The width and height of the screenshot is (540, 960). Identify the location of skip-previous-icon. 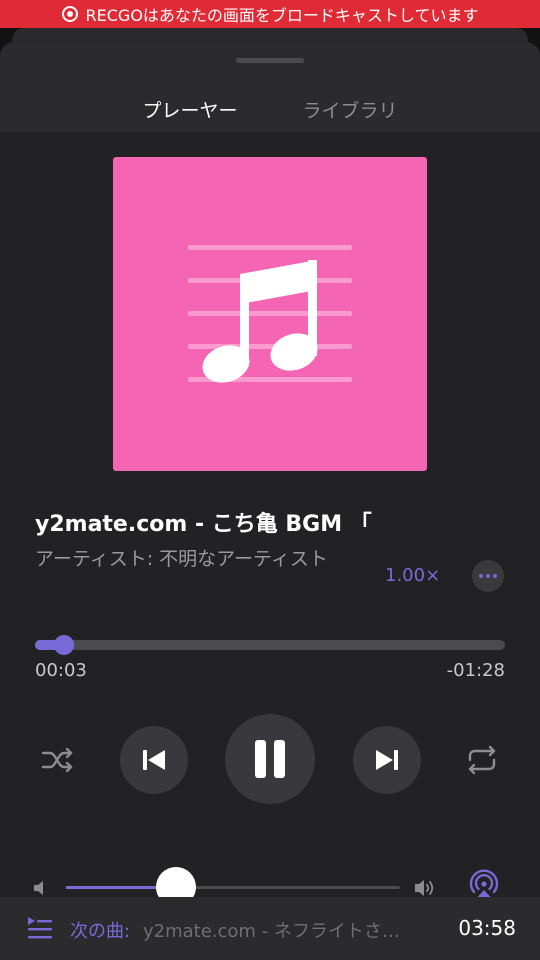
(154, 760).